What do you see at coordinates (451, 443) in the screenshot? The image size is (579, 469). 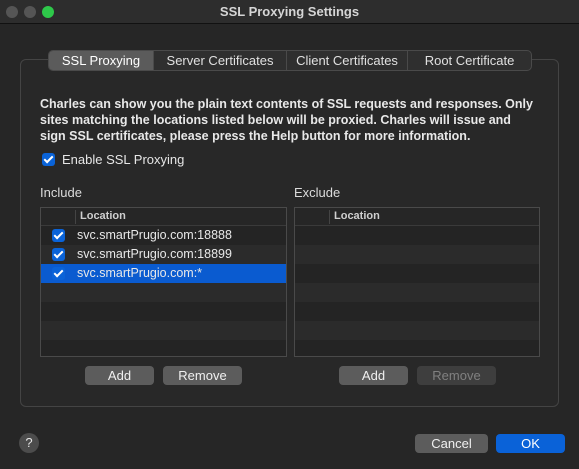 I see `cancel-button: Cancel` at bounding box center [451, 443].